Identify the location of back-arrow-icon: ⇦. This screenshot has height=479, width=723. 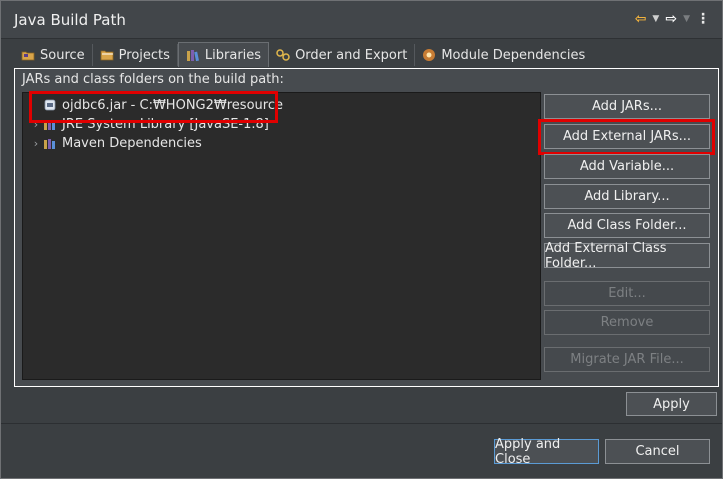
(641, 19).